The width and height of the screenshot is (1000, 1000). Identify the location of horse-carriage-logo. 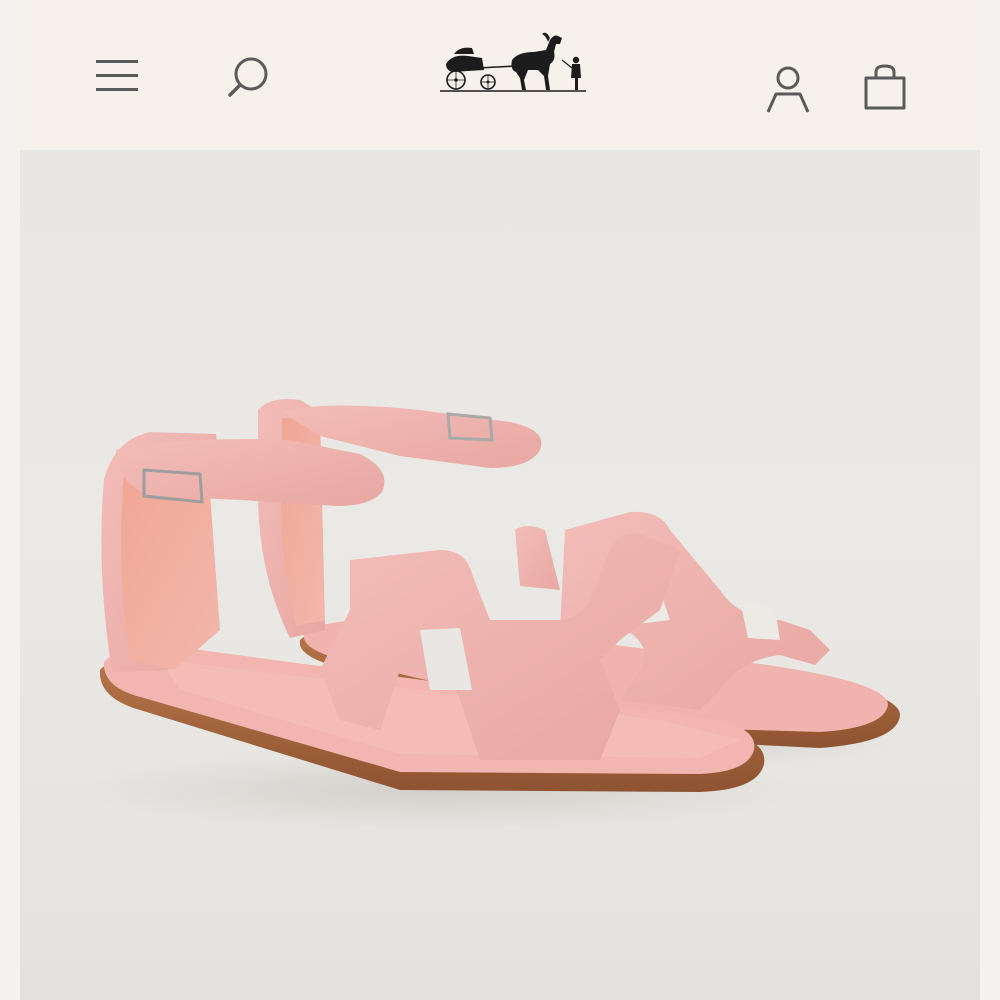
(513, 62).